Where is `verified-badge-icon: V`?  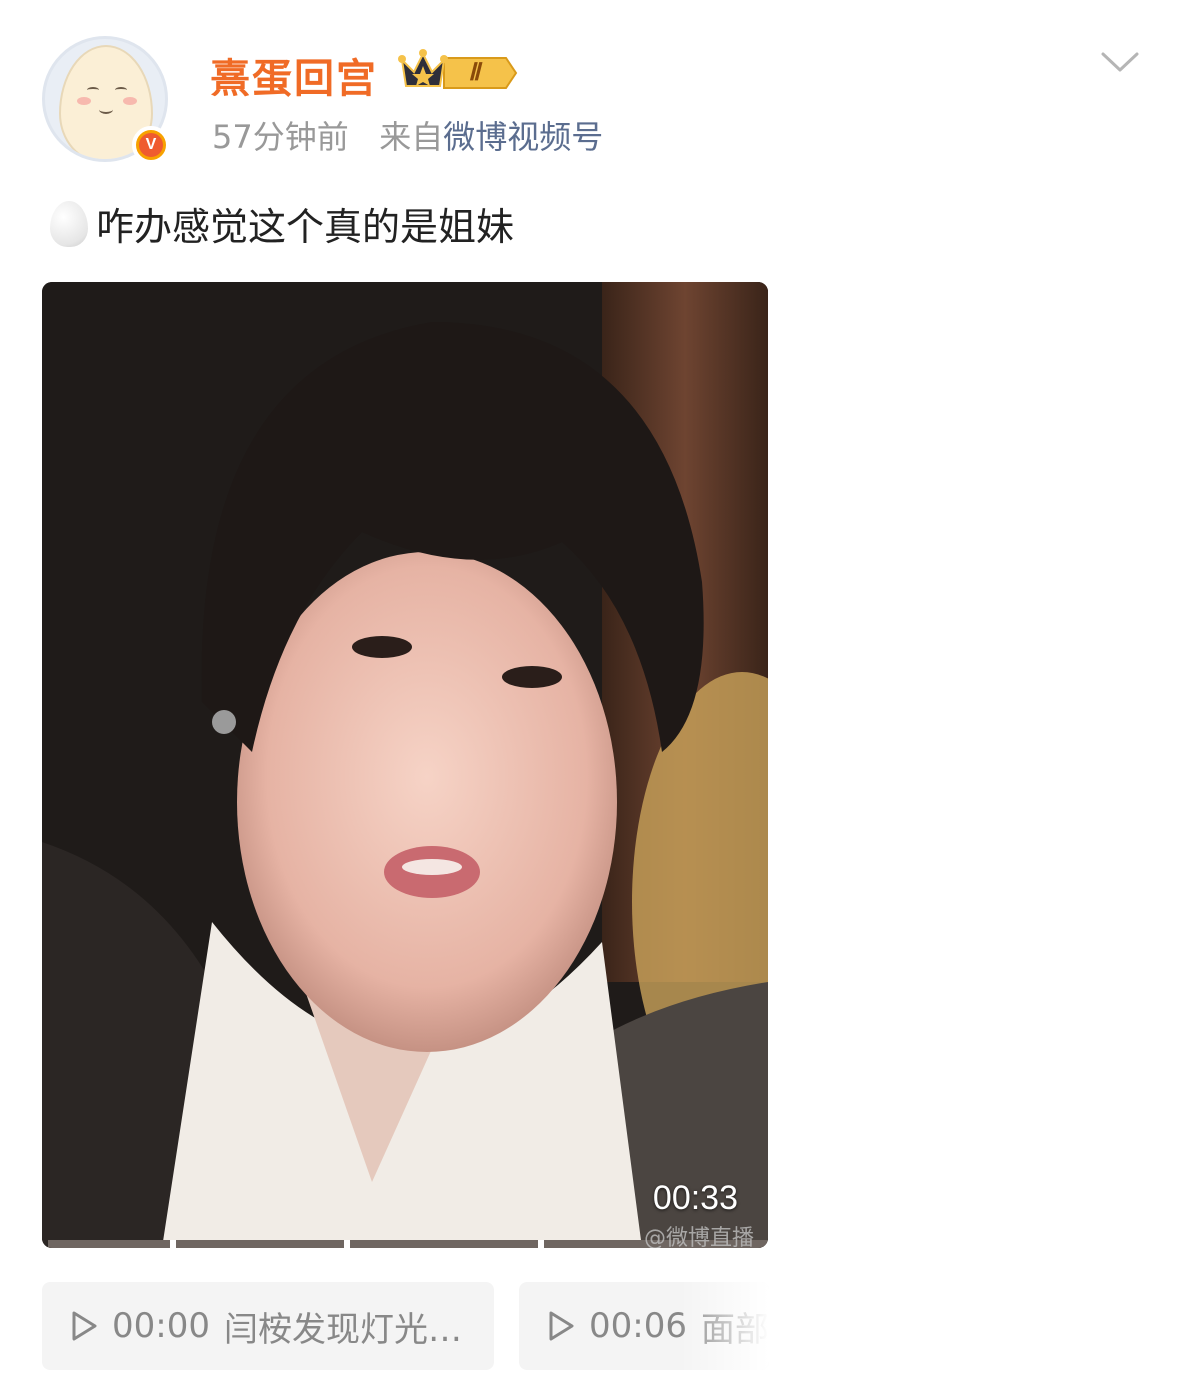
verified-badge-icon: V is located at coordinates (151, 145).